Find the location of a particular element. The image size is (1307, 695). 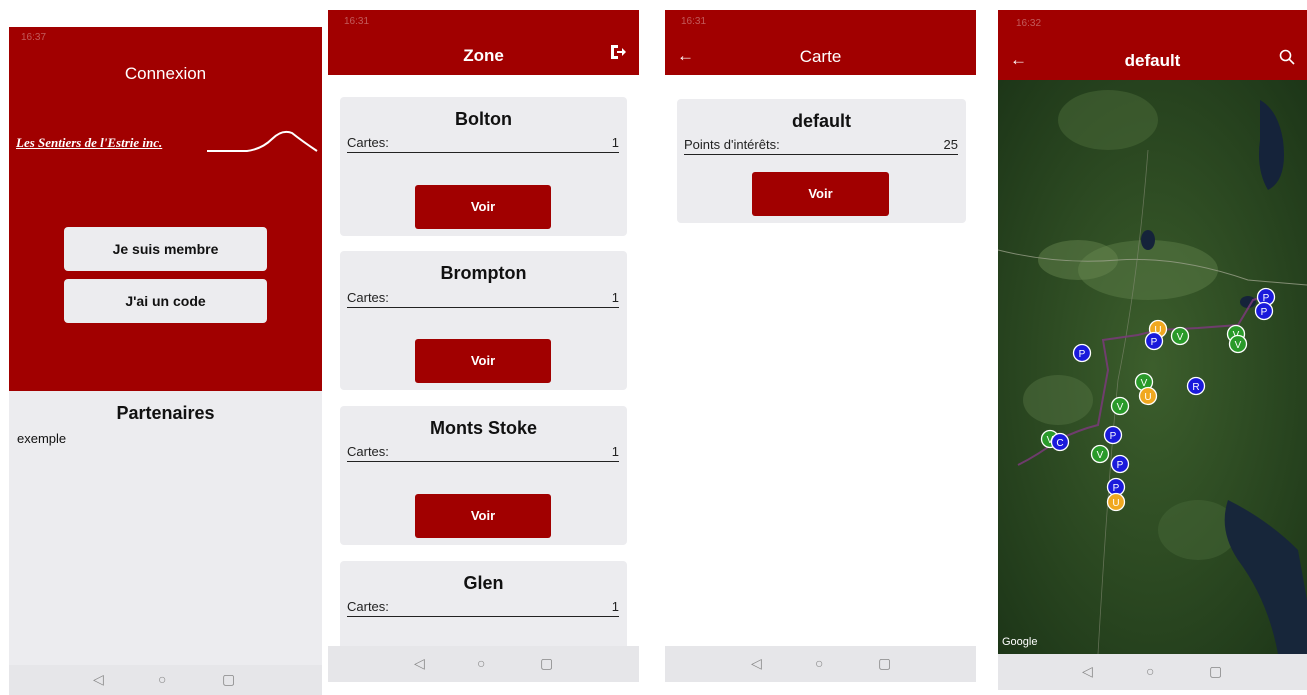

app-bar: 16:31 Zone is located at coordinates (483, 42).